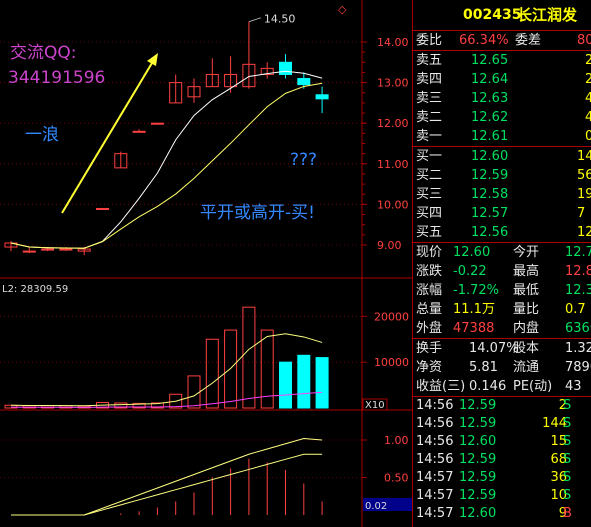  Describe the element at coordinates (494, 348) in the screenshot. I see `fundamental-value: 14.07%` at that location.